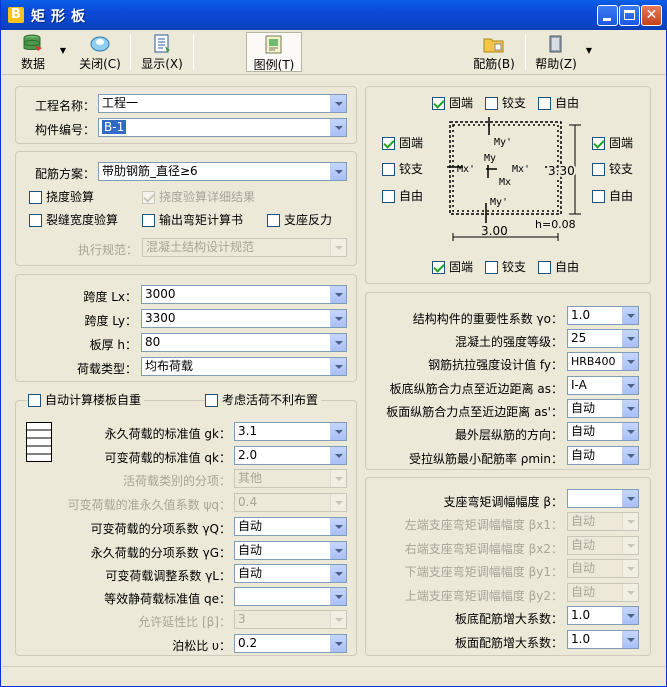 Image resolution: width=667 pixels, height=687 pixels. Describe the element at coordinates (558, 269) in the screenshot. I see `bottom-free-radio: 自由` at that location.